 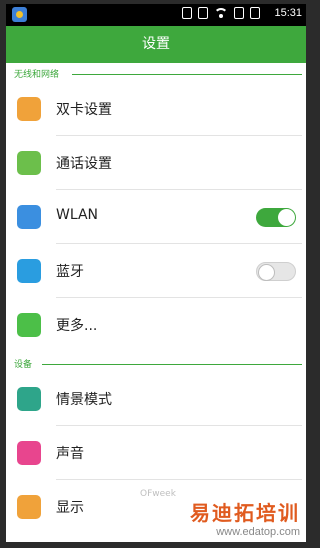 I want to click on watermark-url: www.edatop.com, so click(x=258, y=532).